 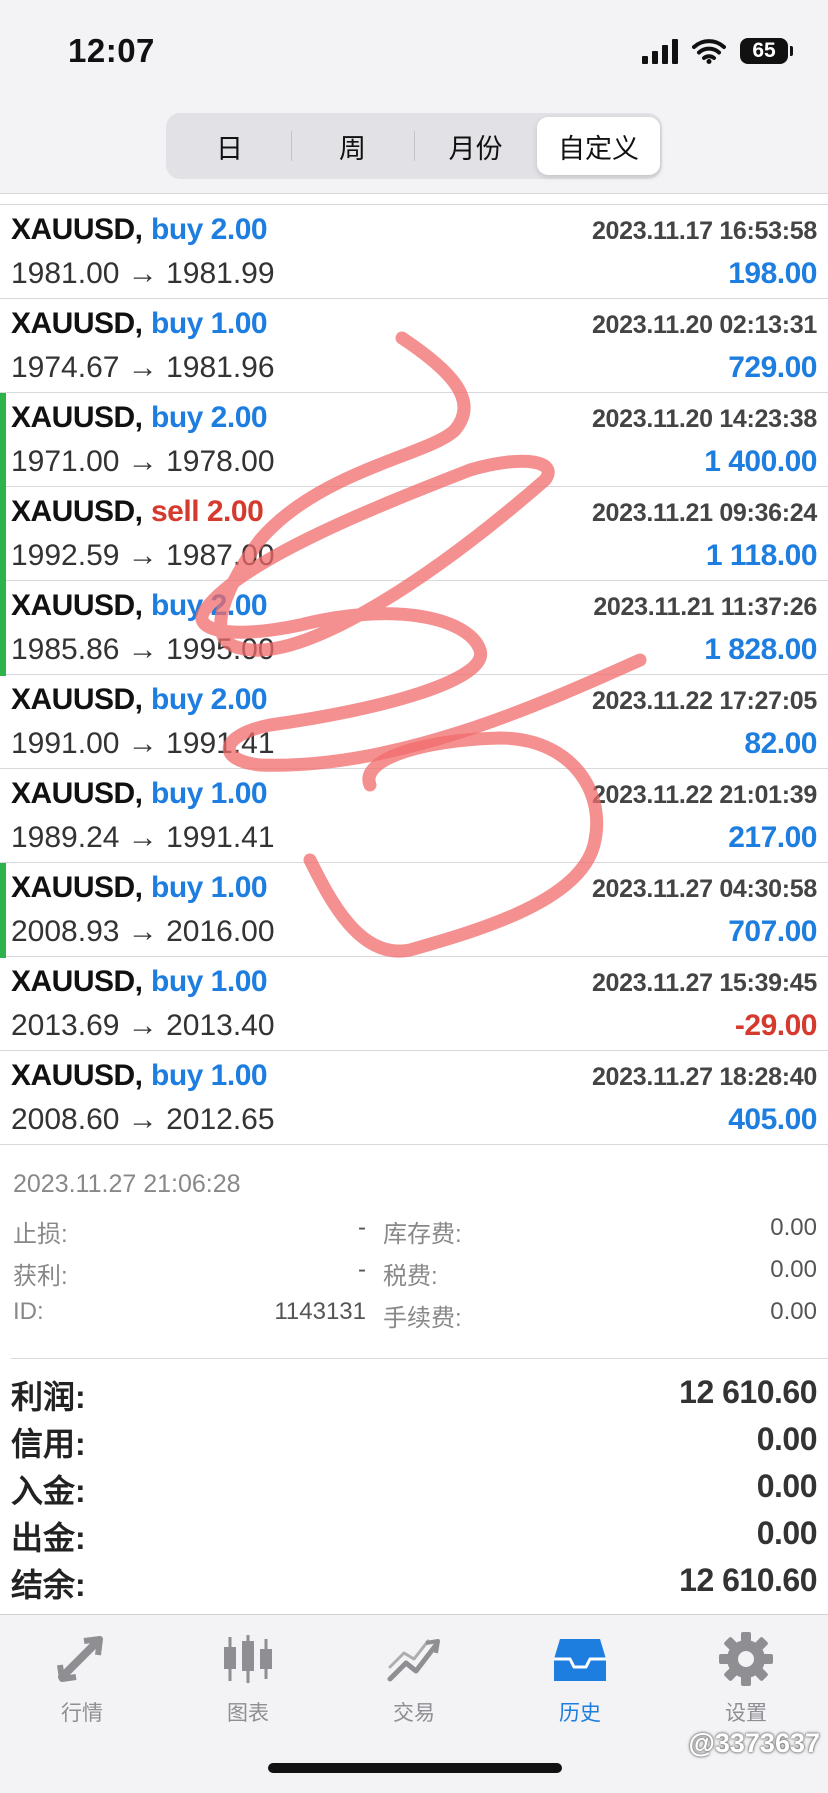 I want to click on tab-history: 历史, so click(x=580, y=1678).